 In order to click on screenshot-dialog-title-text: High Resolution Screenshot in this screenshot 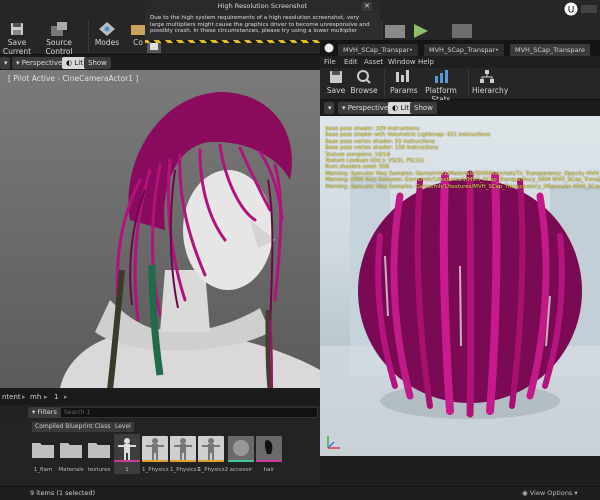, I will do `click(262, 6)`.